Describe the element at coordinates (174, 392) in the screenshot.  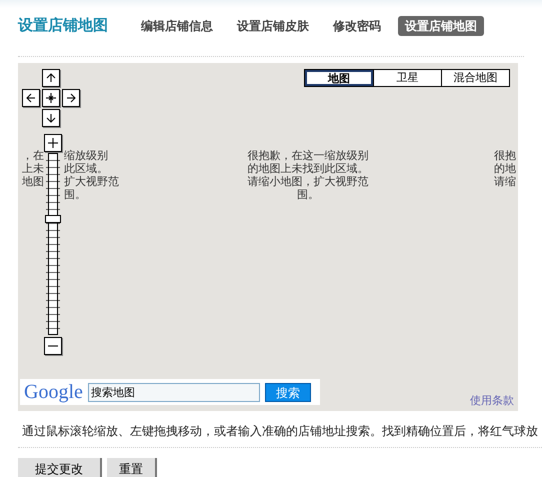
I see `map-search-field: 搜索地图` at that location.